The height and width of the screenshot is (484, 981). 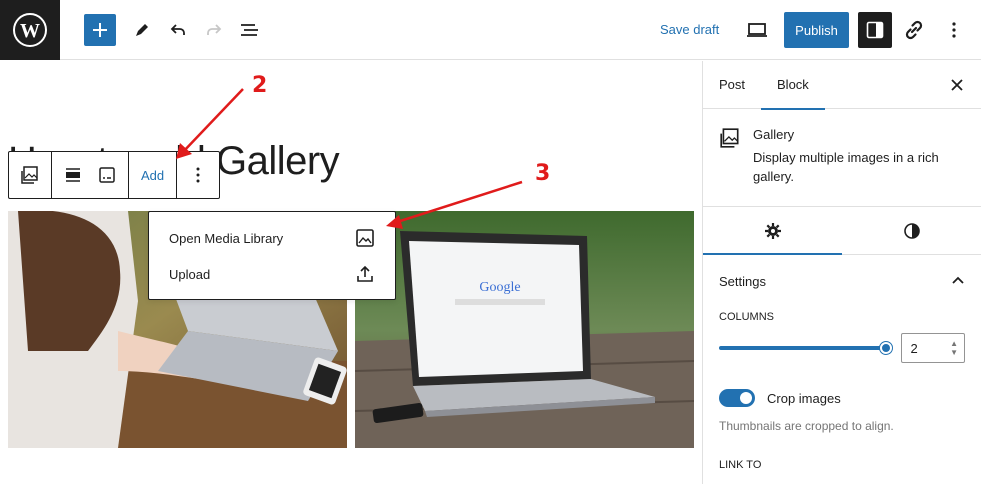 I want to click on annotation-step-2: 2, so click(x=260, y=85).